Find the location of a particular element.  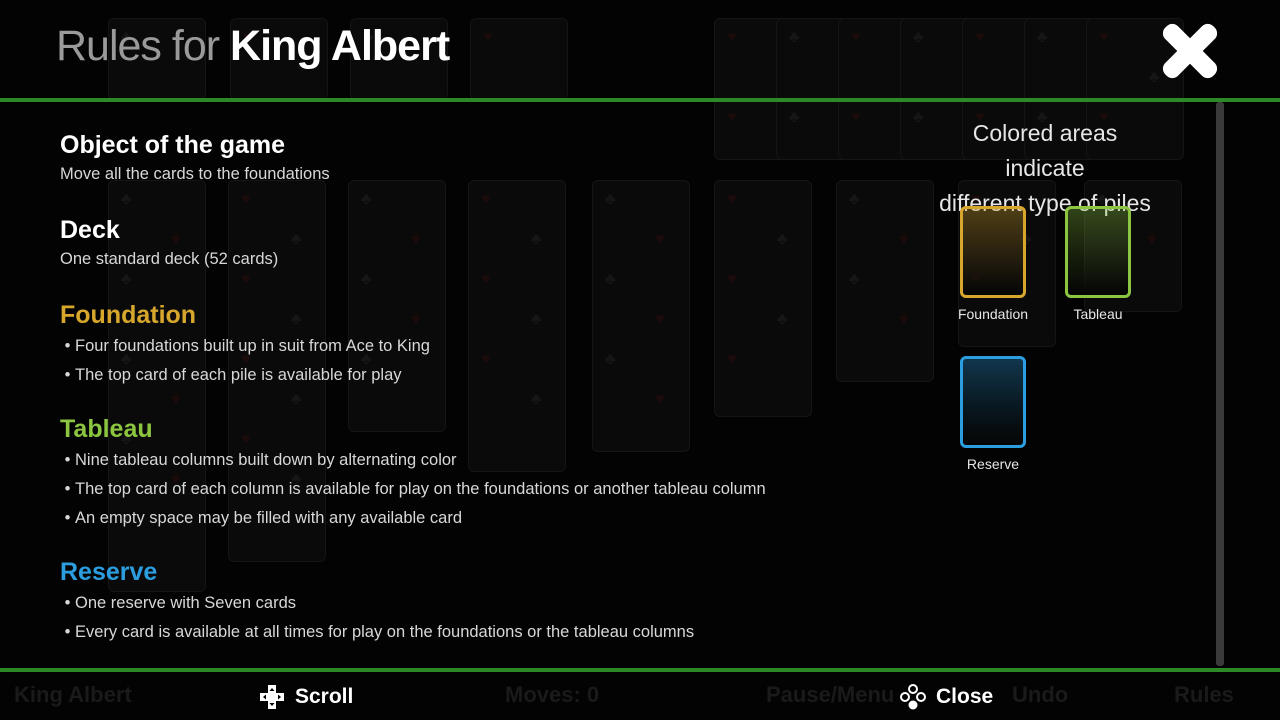

legend-item-tableau: Tableau is located at coordinates (1098, 264).